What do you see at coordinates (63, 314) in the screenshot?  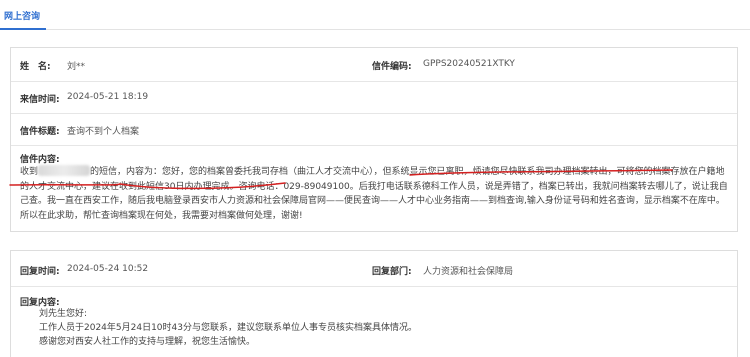 I see `reply-line: 刘先生您好:` at bounding box center [63, 314].